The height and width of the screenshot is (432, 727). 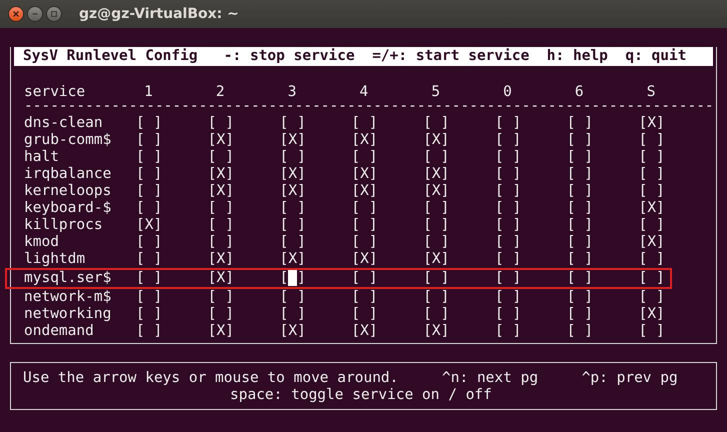 I want to click on service-name: dns-clean, so click(x=80, y=123).